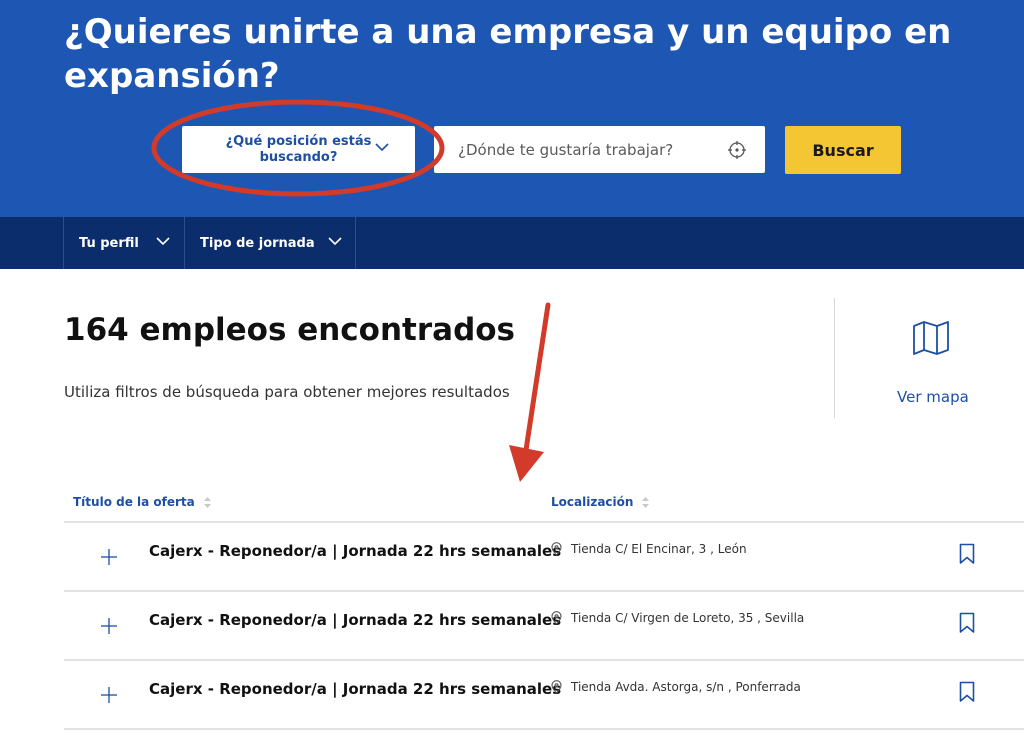  I want to click on results-count-title: 164 empleos encontrados, so click(290, 330).